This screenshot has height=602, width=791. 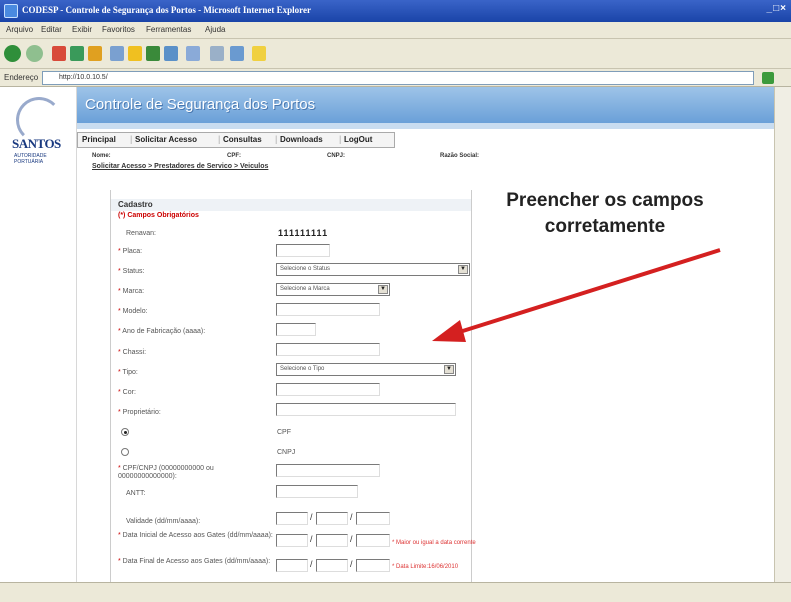 What do you see at coordinates (30, 159) in the screenshot?
I see `logo-subtitle: AUTORIDADE PORTUÁRIA` at bounding box center [30, 159].